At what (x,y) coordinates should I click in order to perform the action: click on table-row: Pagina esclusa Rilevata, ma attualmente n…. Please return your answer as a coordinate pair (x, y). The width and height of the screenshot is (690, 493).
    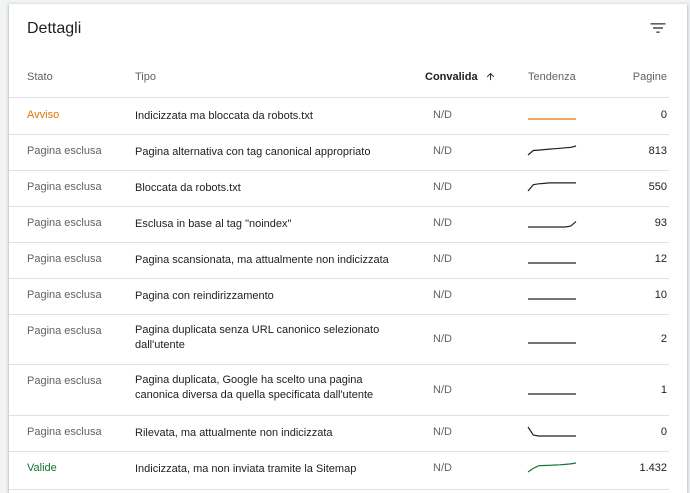
    Looking at the image, I should click on (339, 433).